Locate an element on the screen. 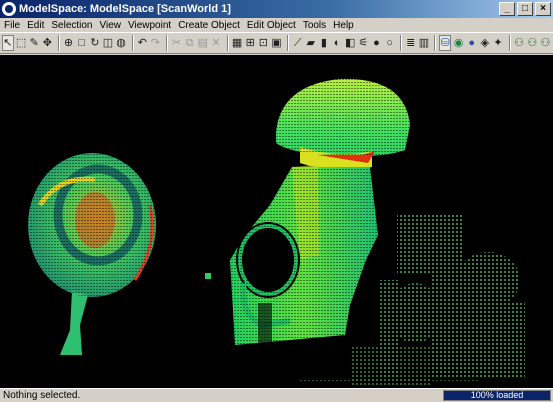  menu-viewpoint: Viewpoint is located at coordinates (149, 25).